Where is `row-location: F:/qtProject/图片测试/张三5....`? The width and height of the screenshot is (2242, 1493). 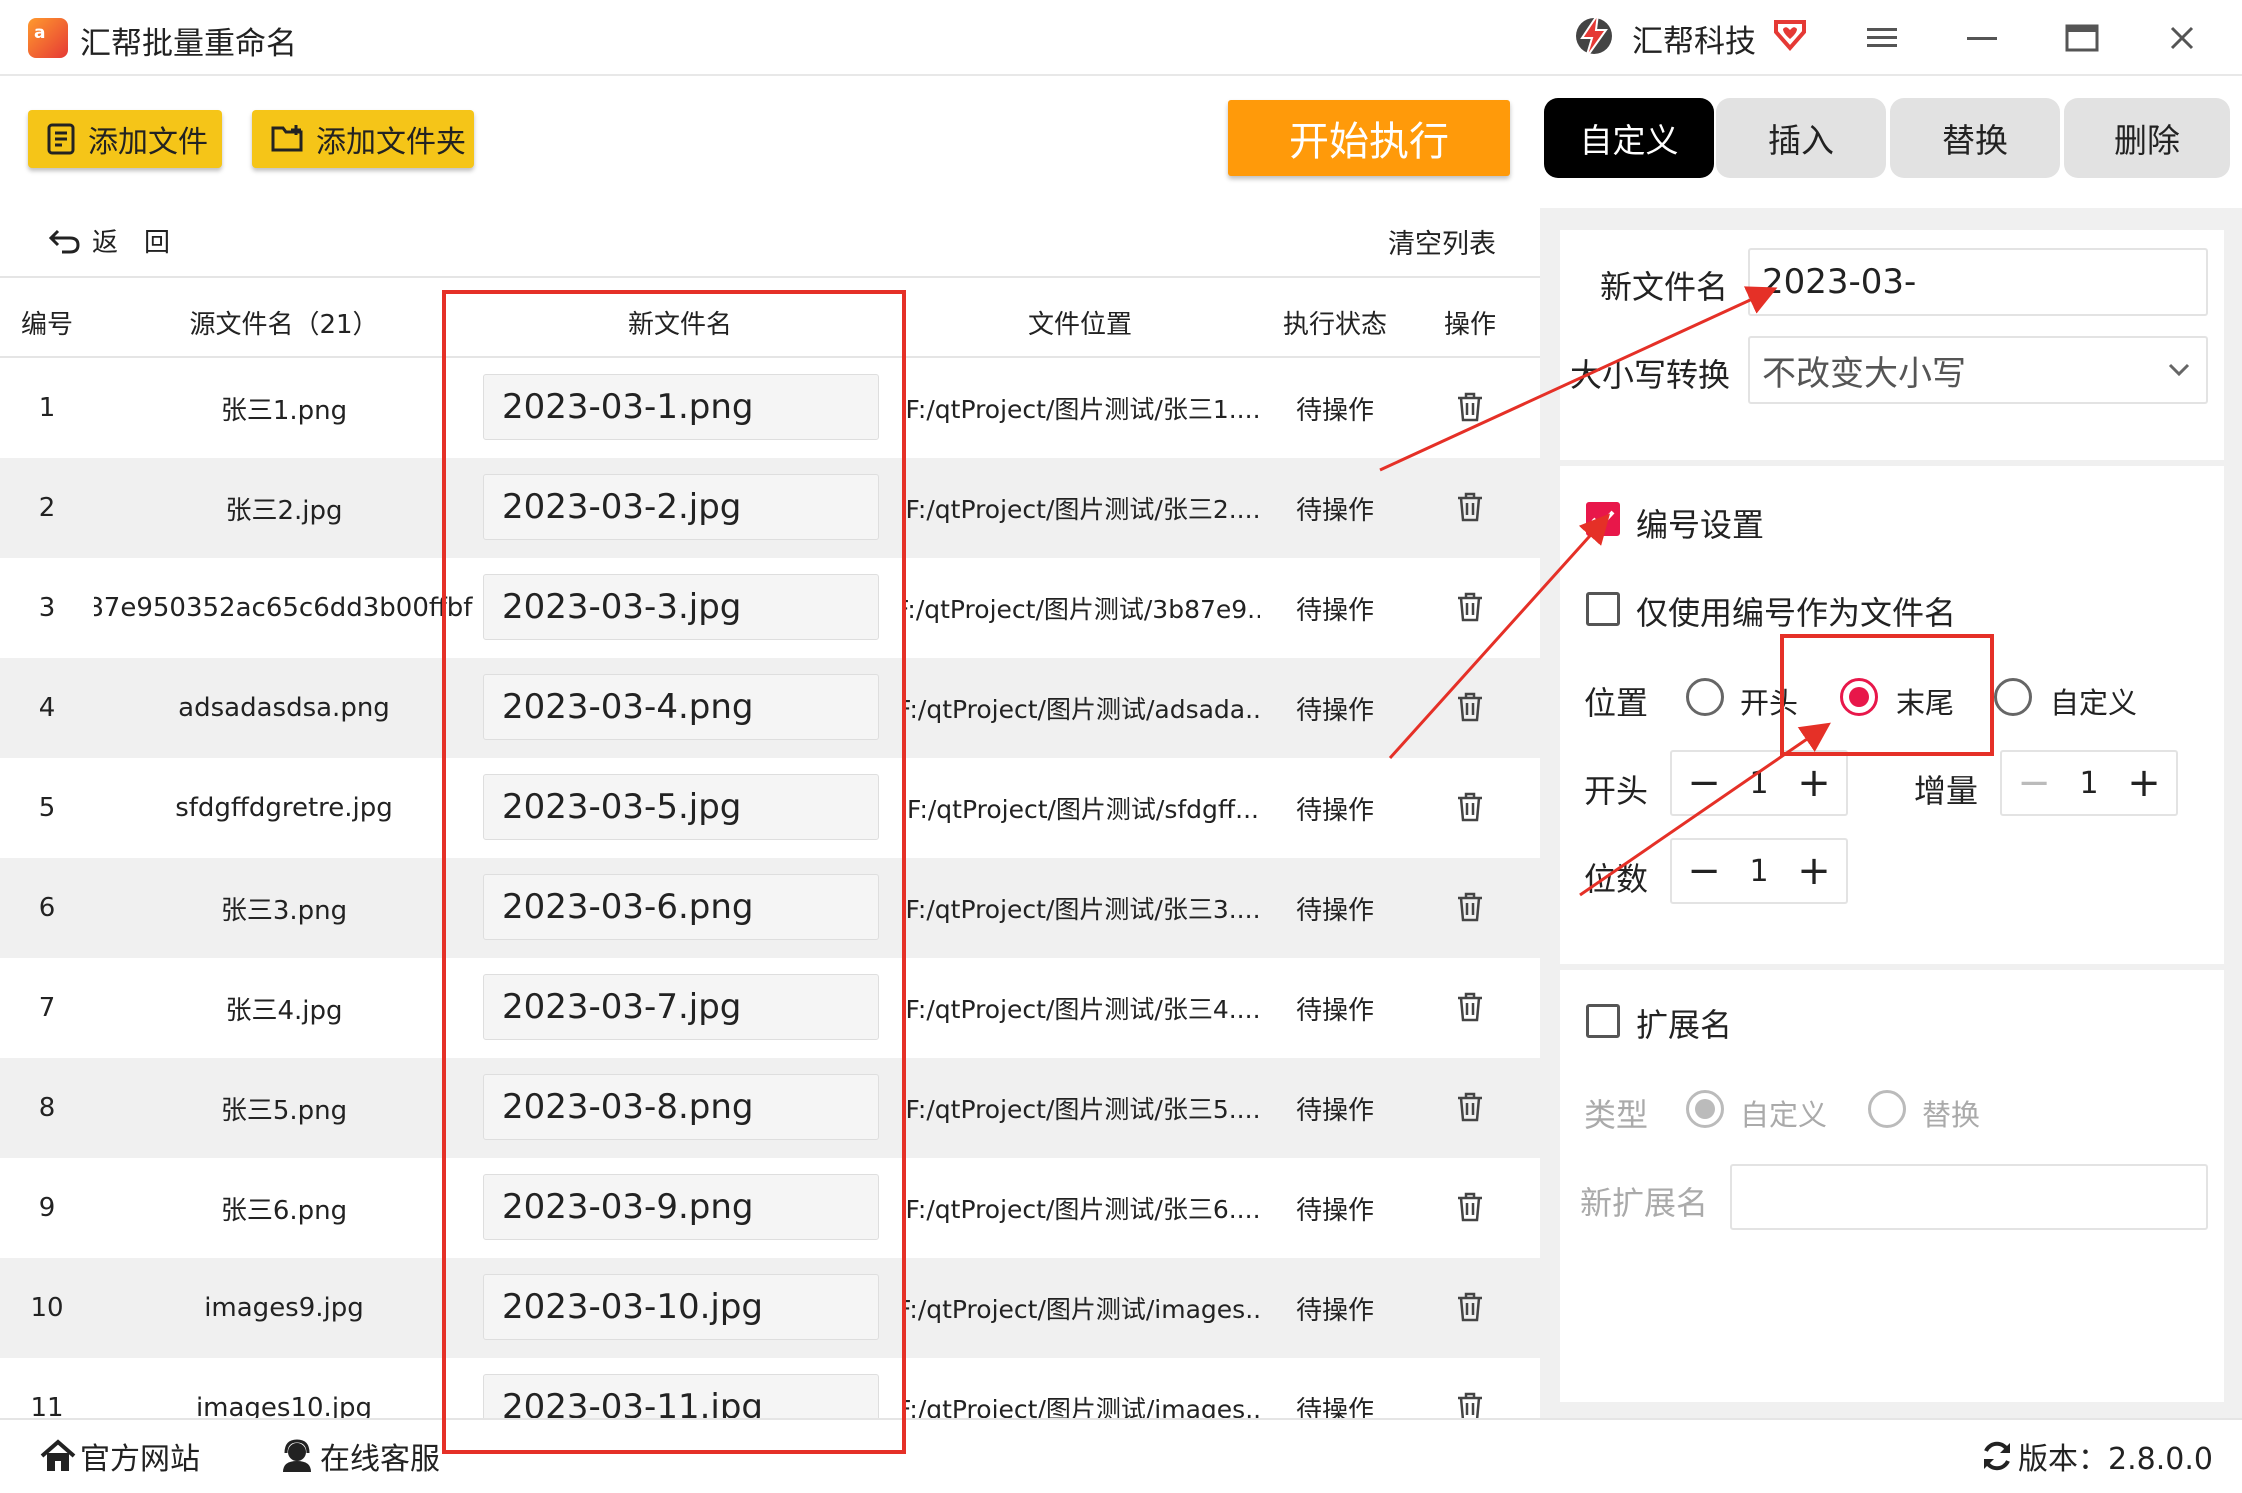
row-location: F:/qtProject/图片测试/张三5.... is located at coordinates (1083, 1109).